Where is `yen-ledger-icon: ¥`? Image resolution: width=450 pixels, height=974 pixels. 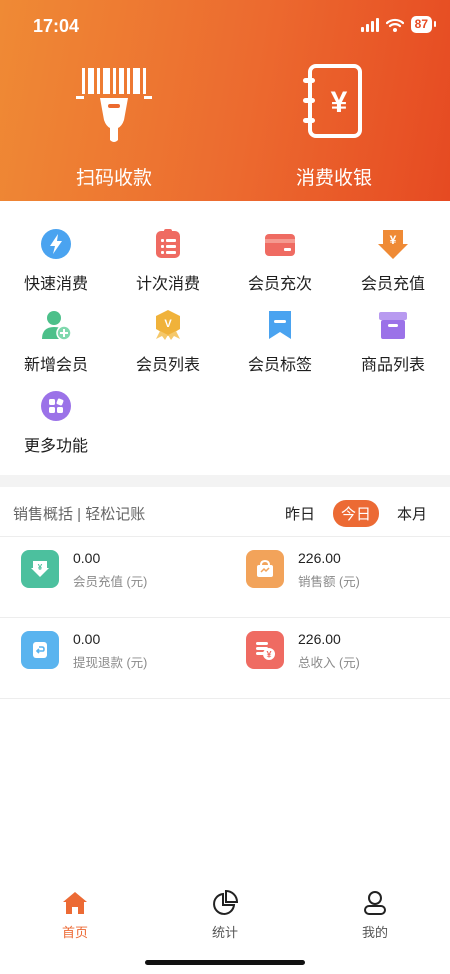 yen-ledger-icon: ¥ is located at coordinates (332, 101).